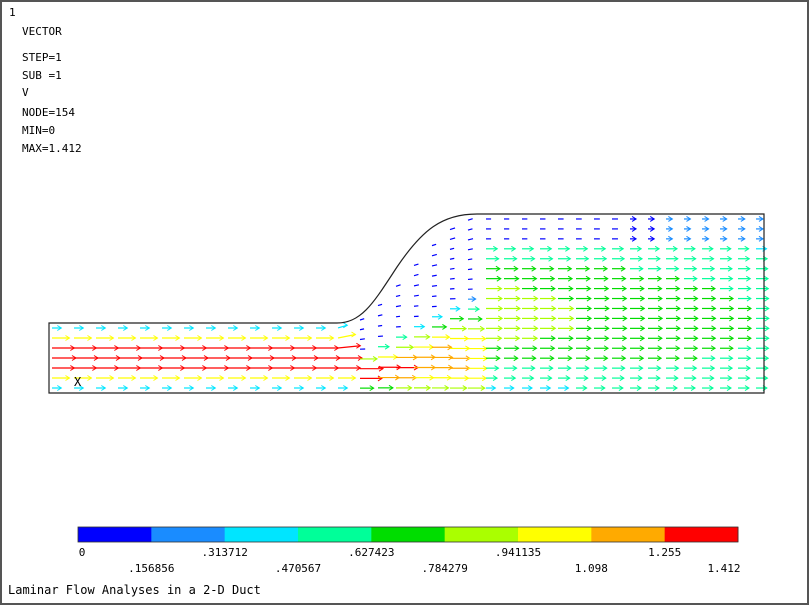 The height and width of the screenshot is (605, 809). I want to click on colorbar-label: .313712, so click(224, 553).